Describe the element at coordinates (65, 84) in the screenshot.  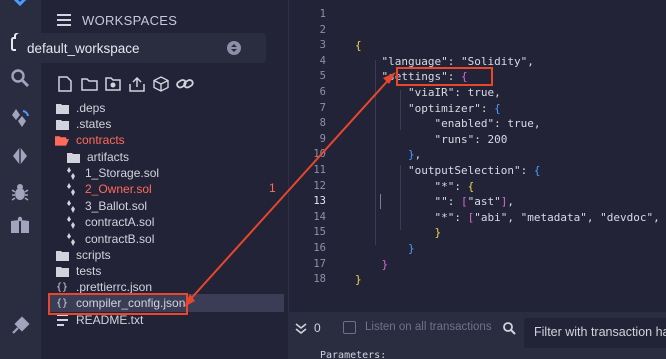
I see `new-file-icon` at that location.